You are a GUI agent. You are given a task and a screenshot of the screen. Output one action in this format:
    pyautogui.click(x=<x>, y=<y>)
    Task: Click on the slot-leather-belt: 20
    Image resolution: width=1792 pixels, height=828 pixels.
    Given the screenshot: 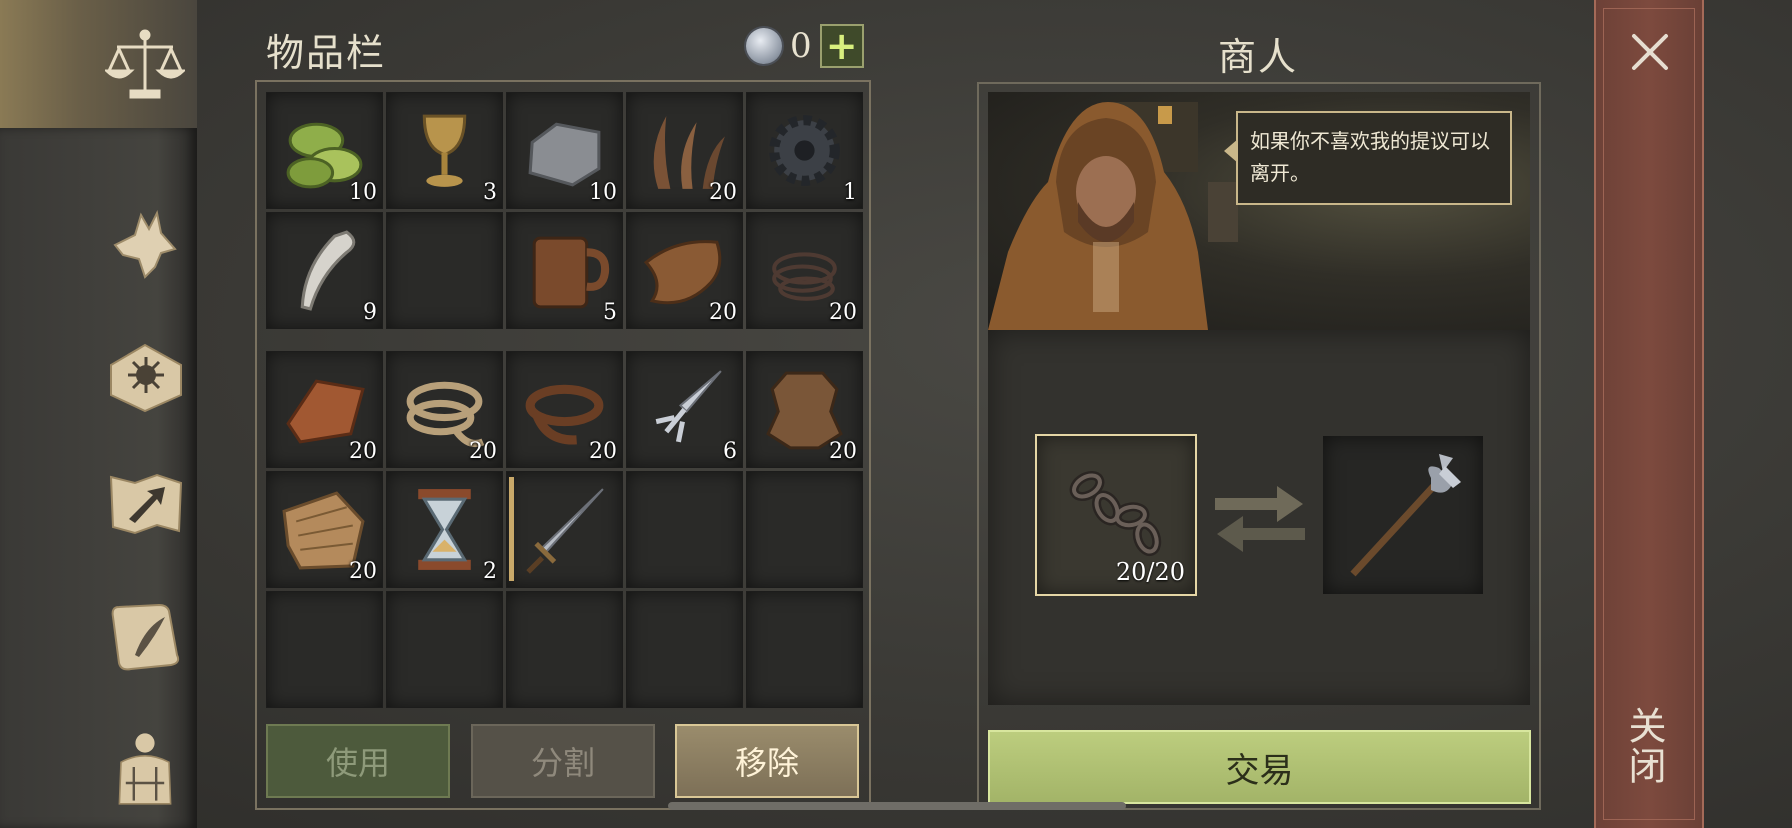 What is the action you would take?
    pyautogui.click(x=564, y=409)
    